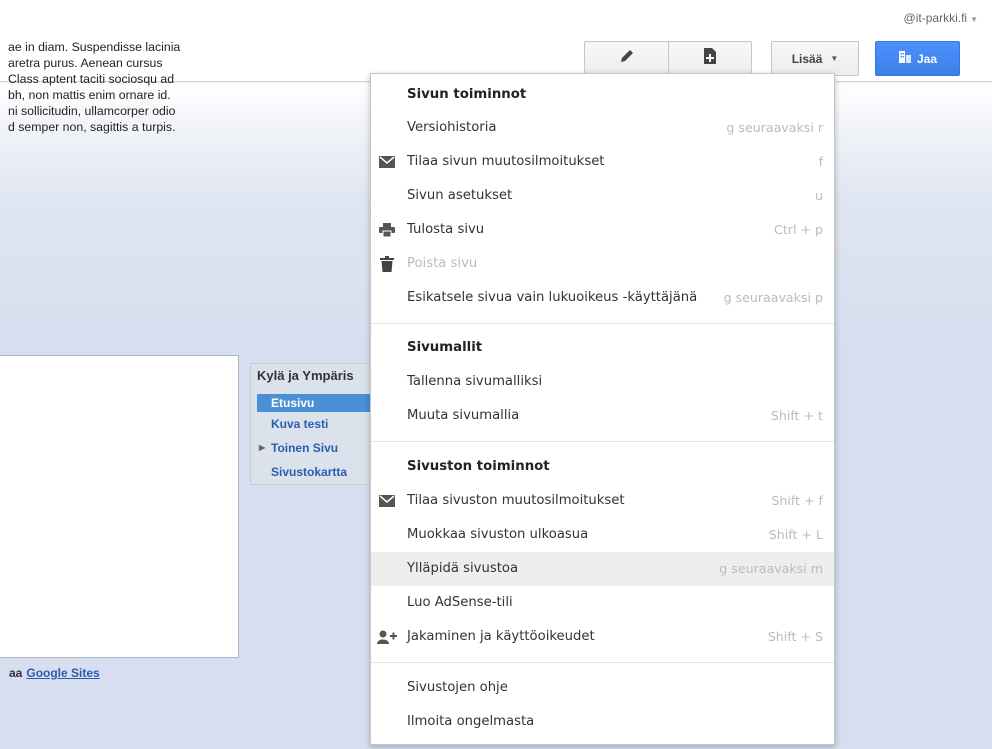 The image size is (992, 749). Describe the element at coordinates (442, 263) in the screenshot. I see `menu-item-label: Poista sivu` at that location.